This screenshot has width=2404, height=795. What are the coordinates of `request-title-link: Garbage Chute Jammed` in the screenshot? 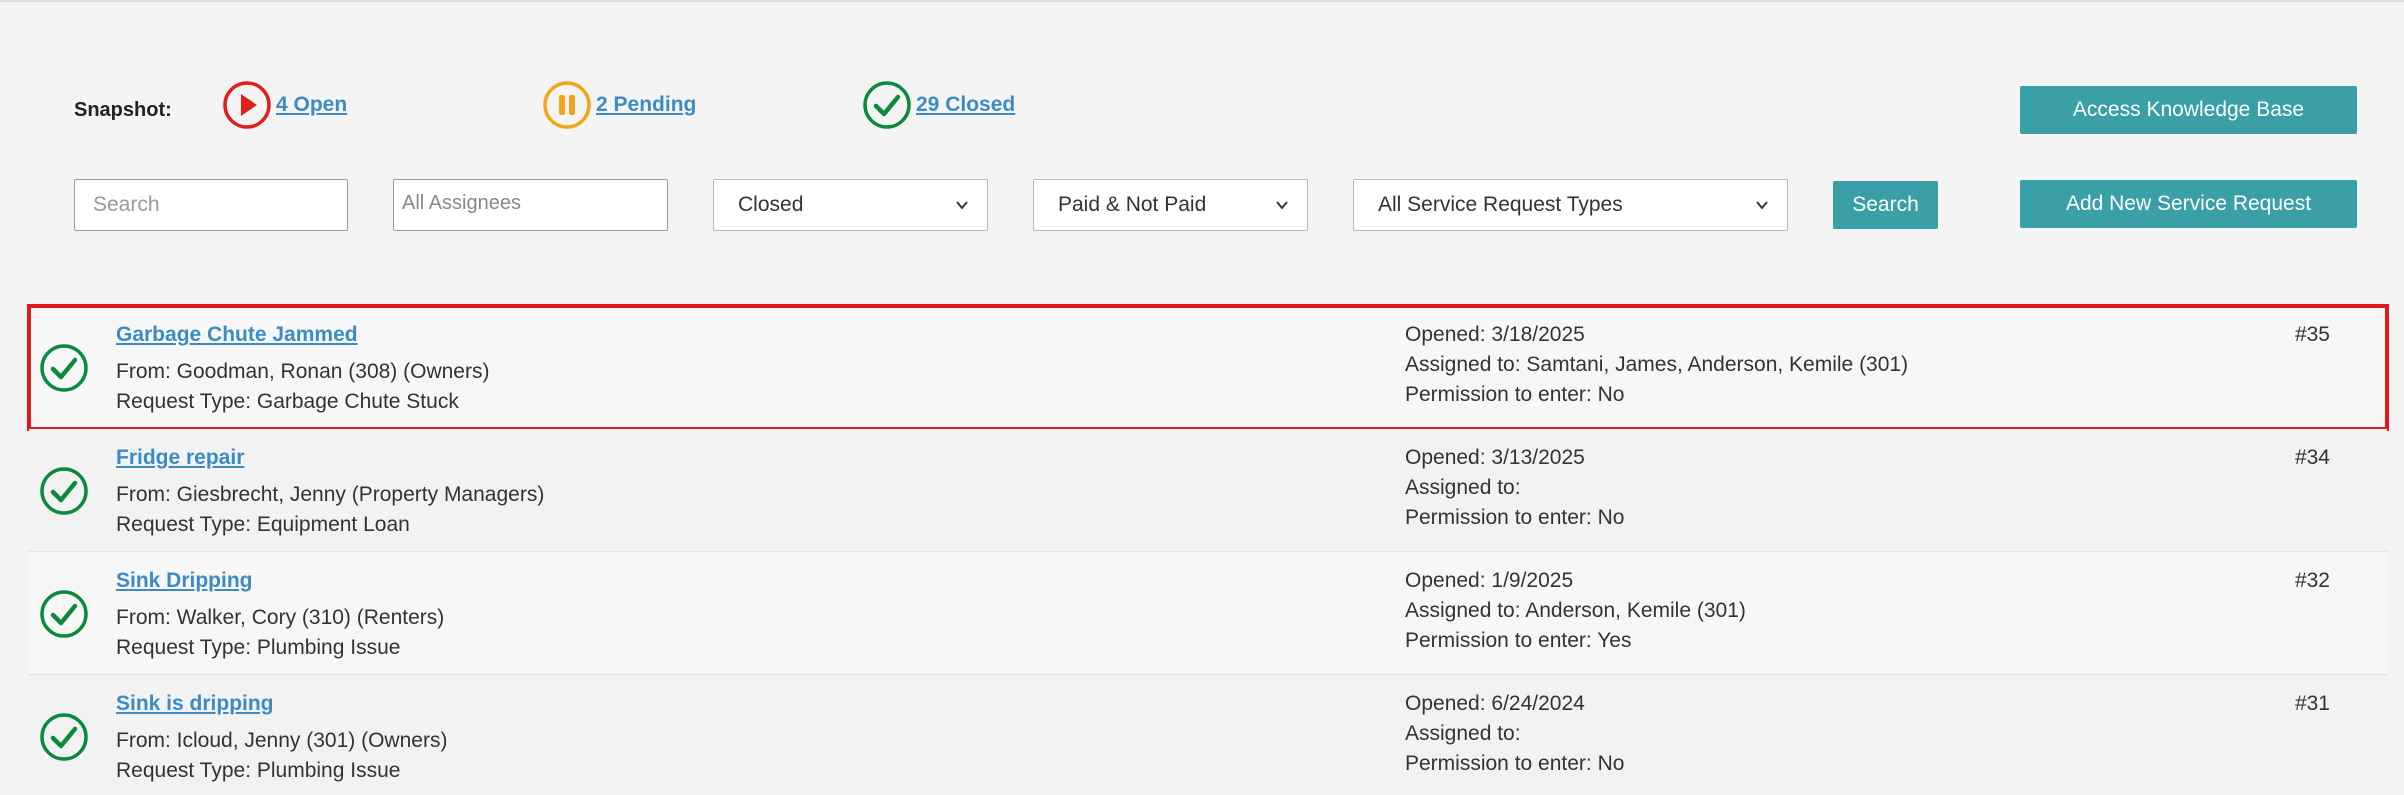 It's located at (302, 335).